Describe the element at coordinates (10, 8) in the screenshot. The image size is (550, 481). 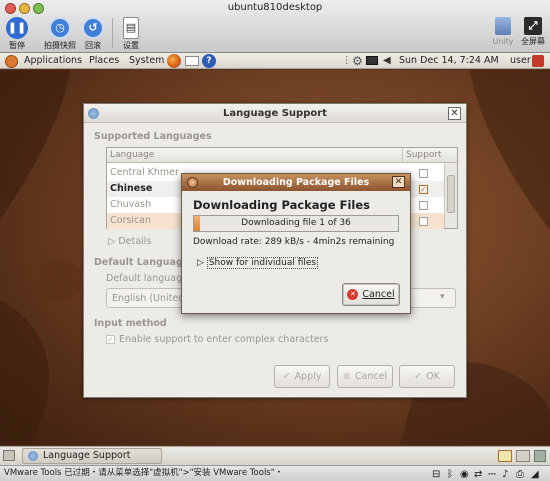
I see `close-window-button` at that location.